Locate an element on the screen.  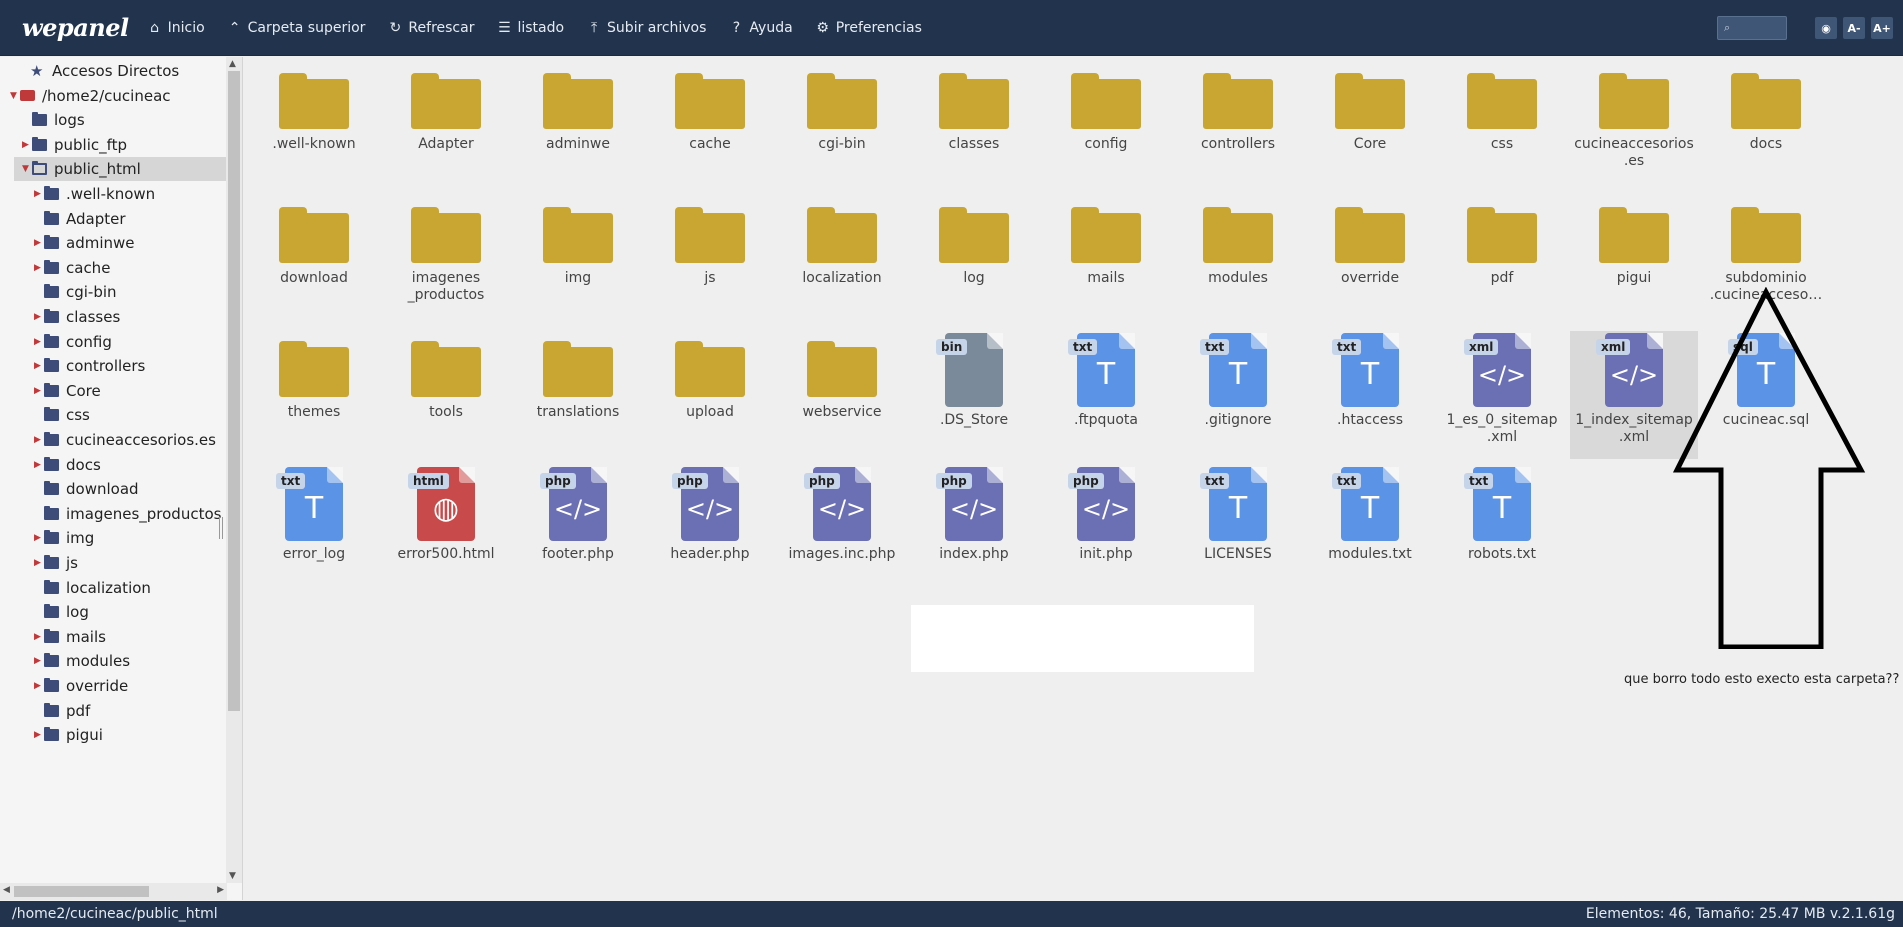
scroll-down-icon: ▼ is located at coordinates (232, 876).